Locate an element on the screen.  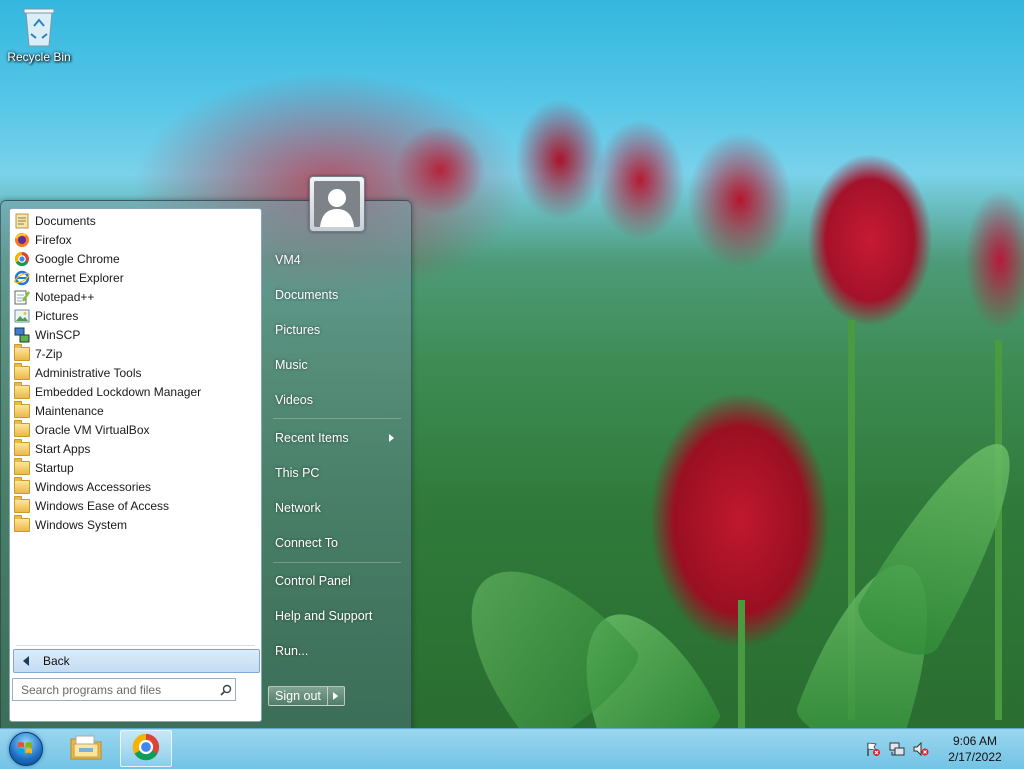
back-button-label: Back is located at coordinates (56, 661).